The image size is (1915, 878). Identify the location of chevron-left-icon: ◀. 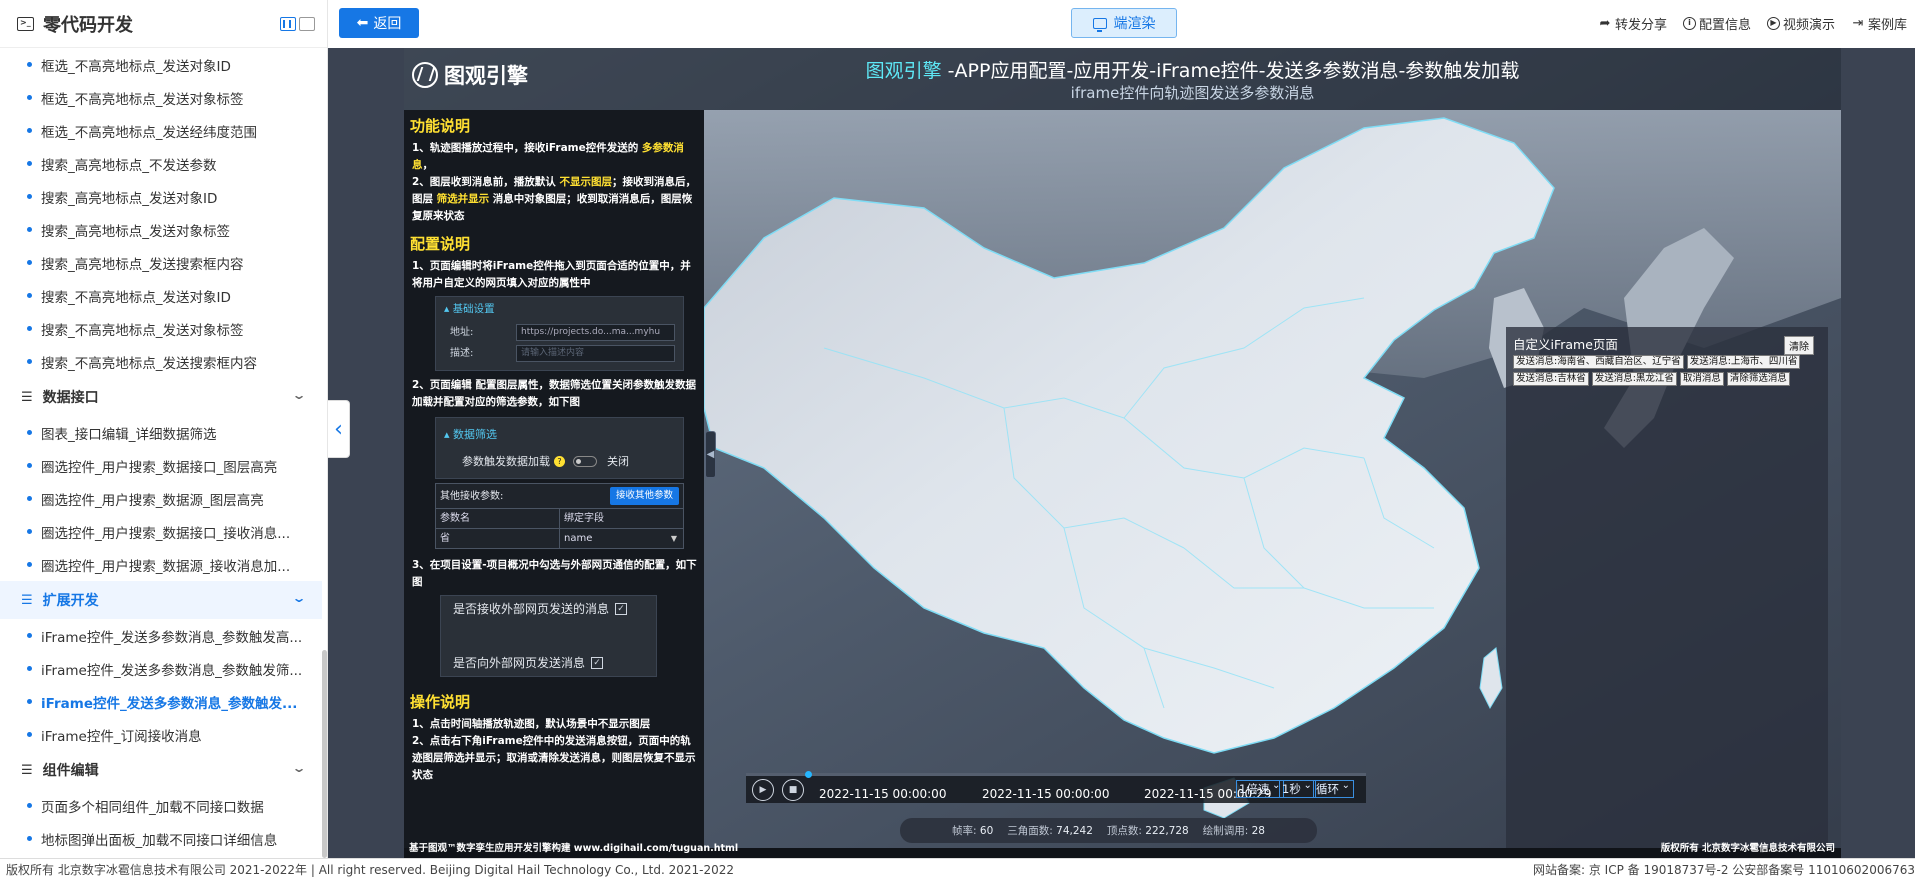
(710, 454).